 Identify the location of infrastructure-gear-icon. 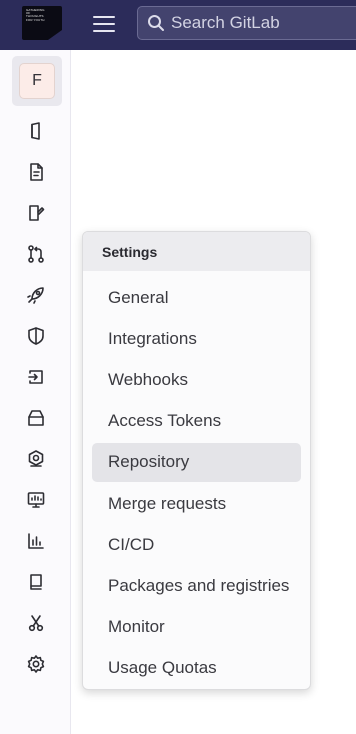
(36, 459).